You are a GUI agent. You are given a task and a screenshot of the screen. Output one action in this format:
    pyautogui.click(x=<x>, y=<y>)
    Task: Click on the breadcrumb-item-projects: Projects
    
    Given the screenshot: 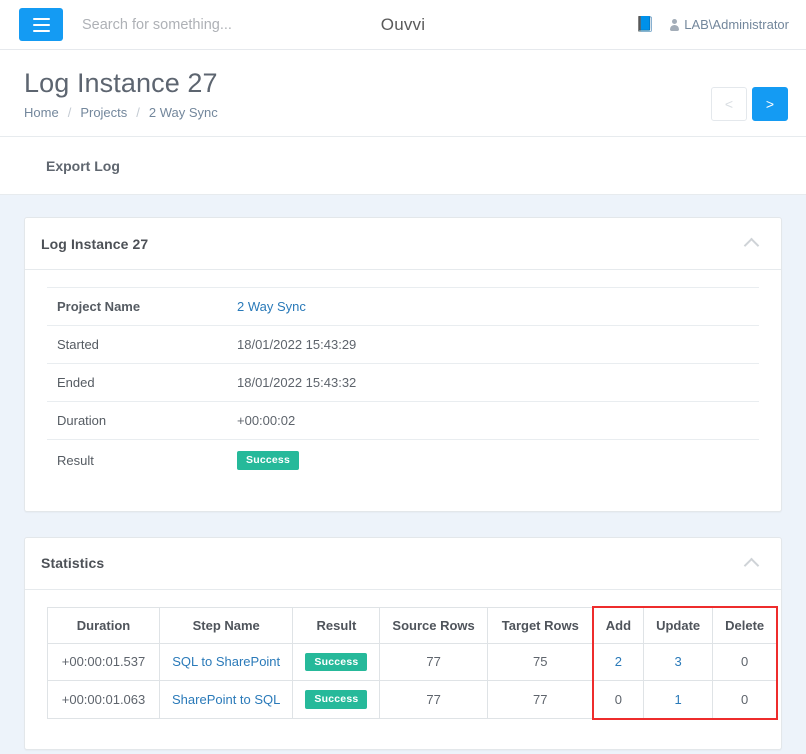 What is the action you would take?
    pyautogui.click(x=103, y=112)
    